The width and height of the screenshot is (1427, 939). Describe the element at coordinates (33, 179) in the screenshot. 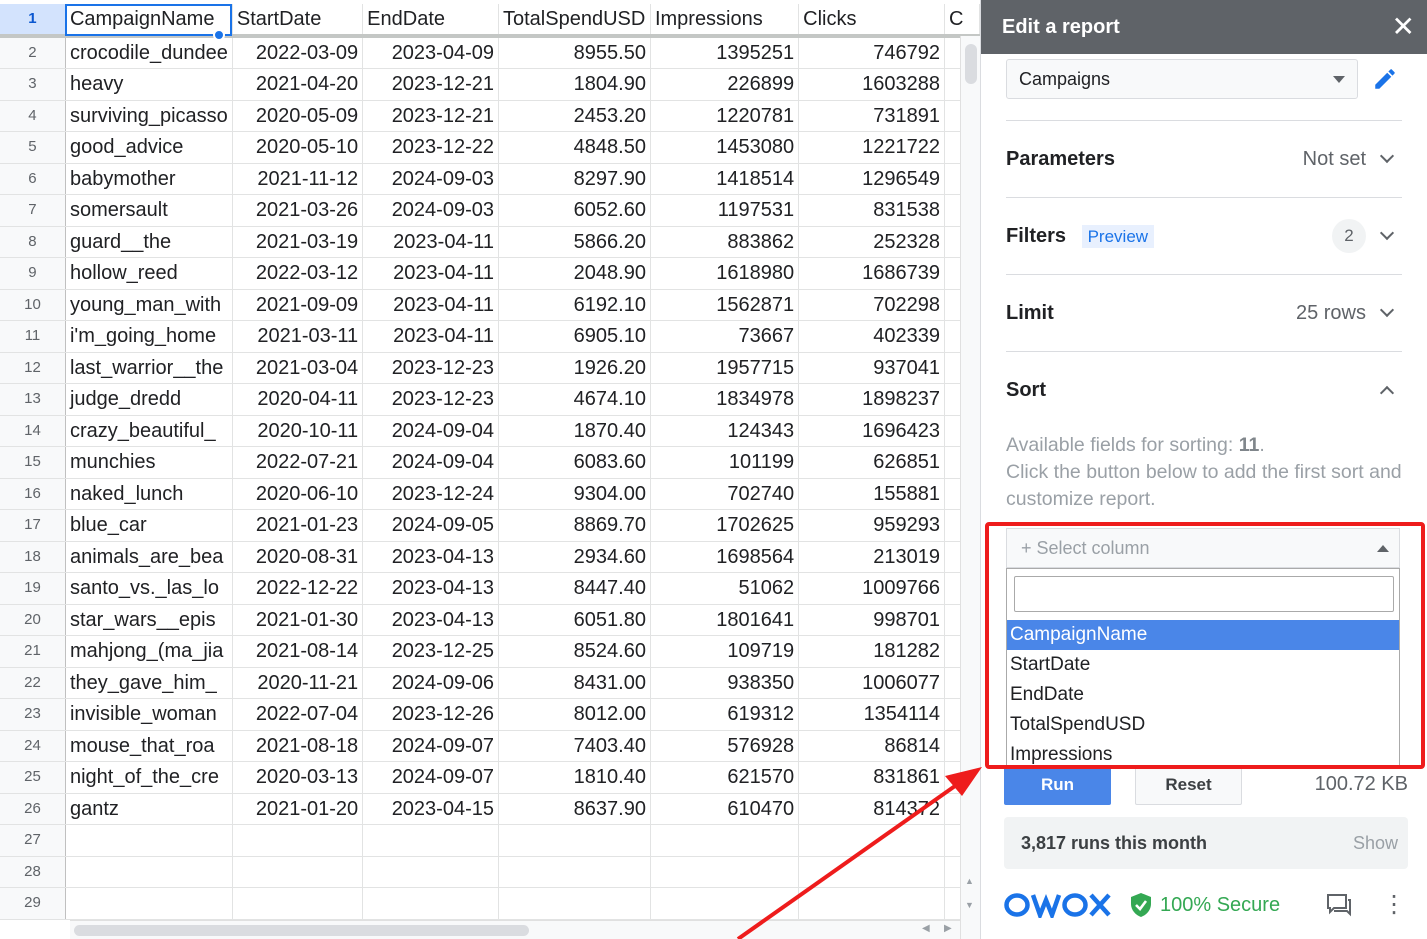

I see `row-header: 6` at that location.